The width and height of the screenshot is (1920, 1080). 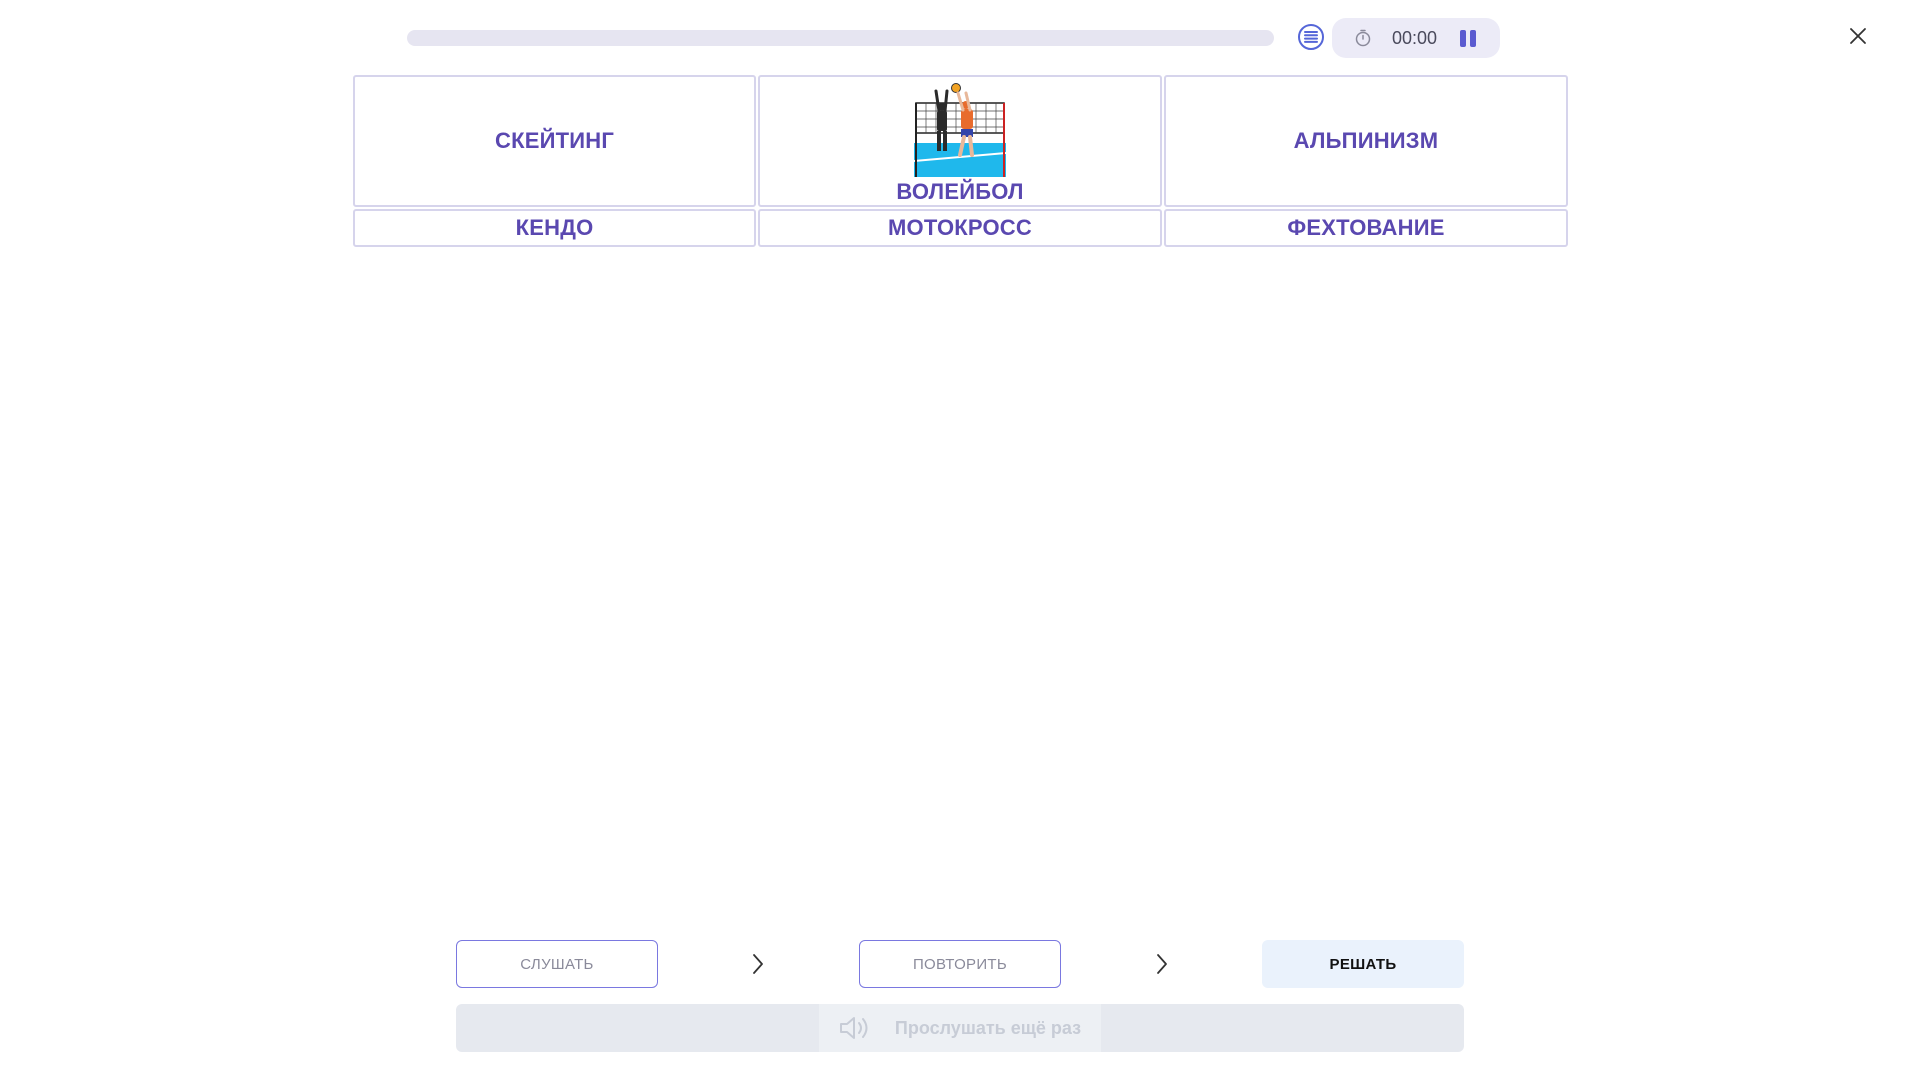 I want to click on answer-tile-alpinism: АЛЬПИНИЗМ, so click(x=1366, y=141).